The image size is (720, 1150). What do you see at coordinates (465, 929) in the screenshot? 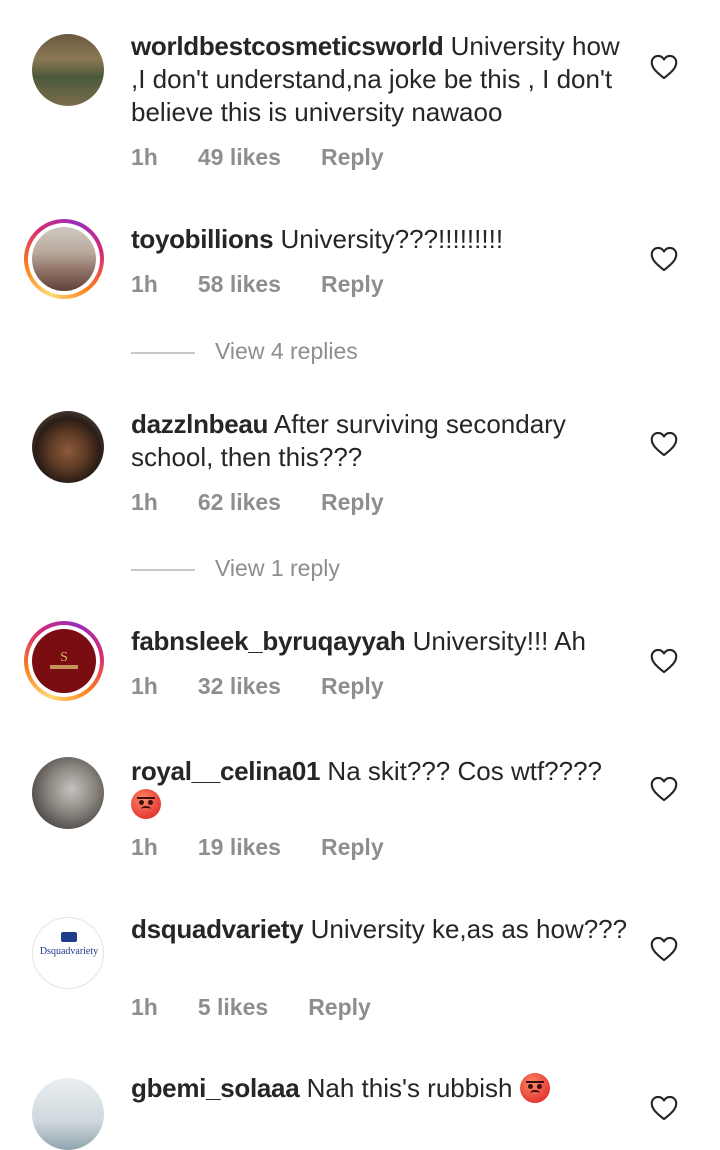
I see `comment-text: University ke,as as how???` at bounding box center [465, 929].